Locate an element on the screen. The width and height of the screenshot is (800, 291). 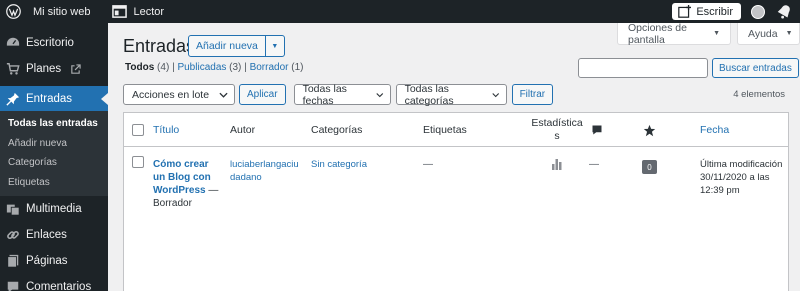
pages-icon is located at coordinates (13, 261).